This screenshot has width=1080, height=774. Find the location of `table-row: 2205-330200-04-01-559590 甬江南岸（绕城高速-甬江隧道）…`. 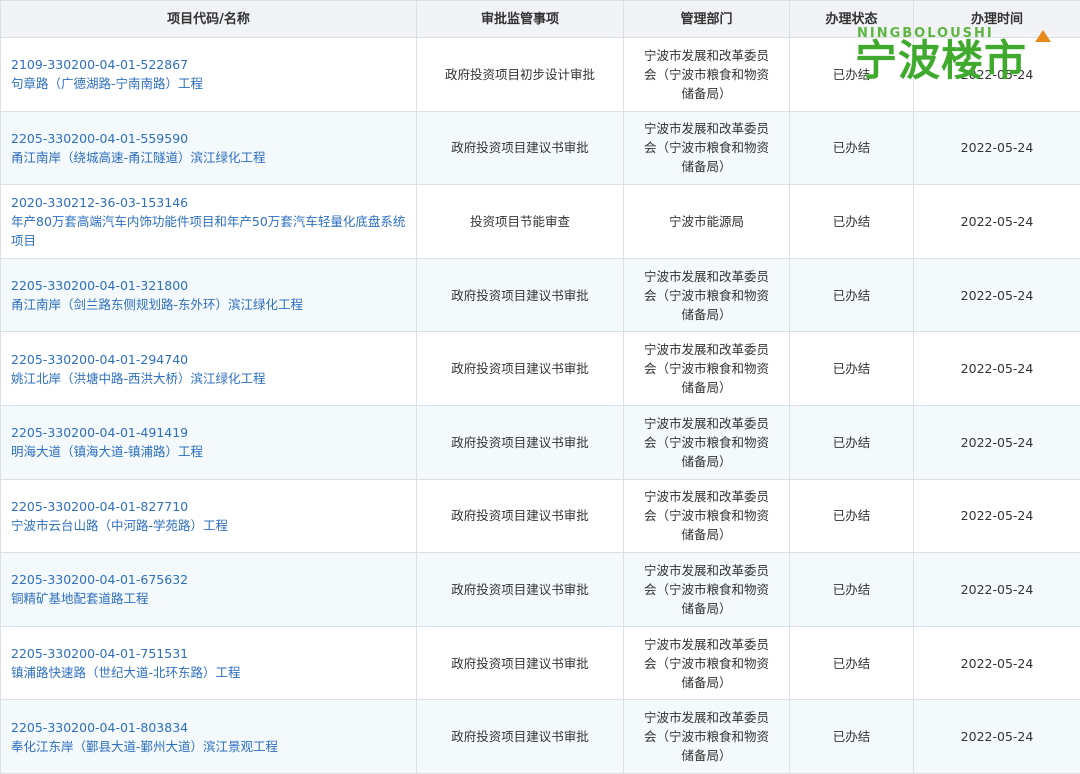

table-row: 2205-330200-04-01-559590 甬江南岸（绕城高速-甬江隧道）… is located at coordinates (540, 148).